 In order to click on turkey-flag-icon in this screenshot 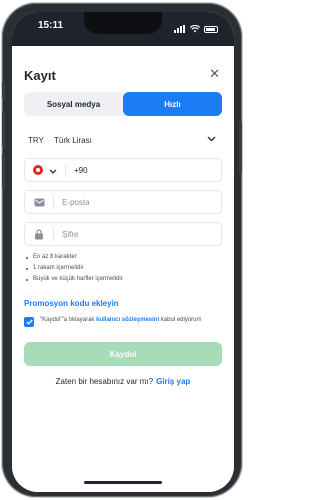, I will do `click(38, 170)`.